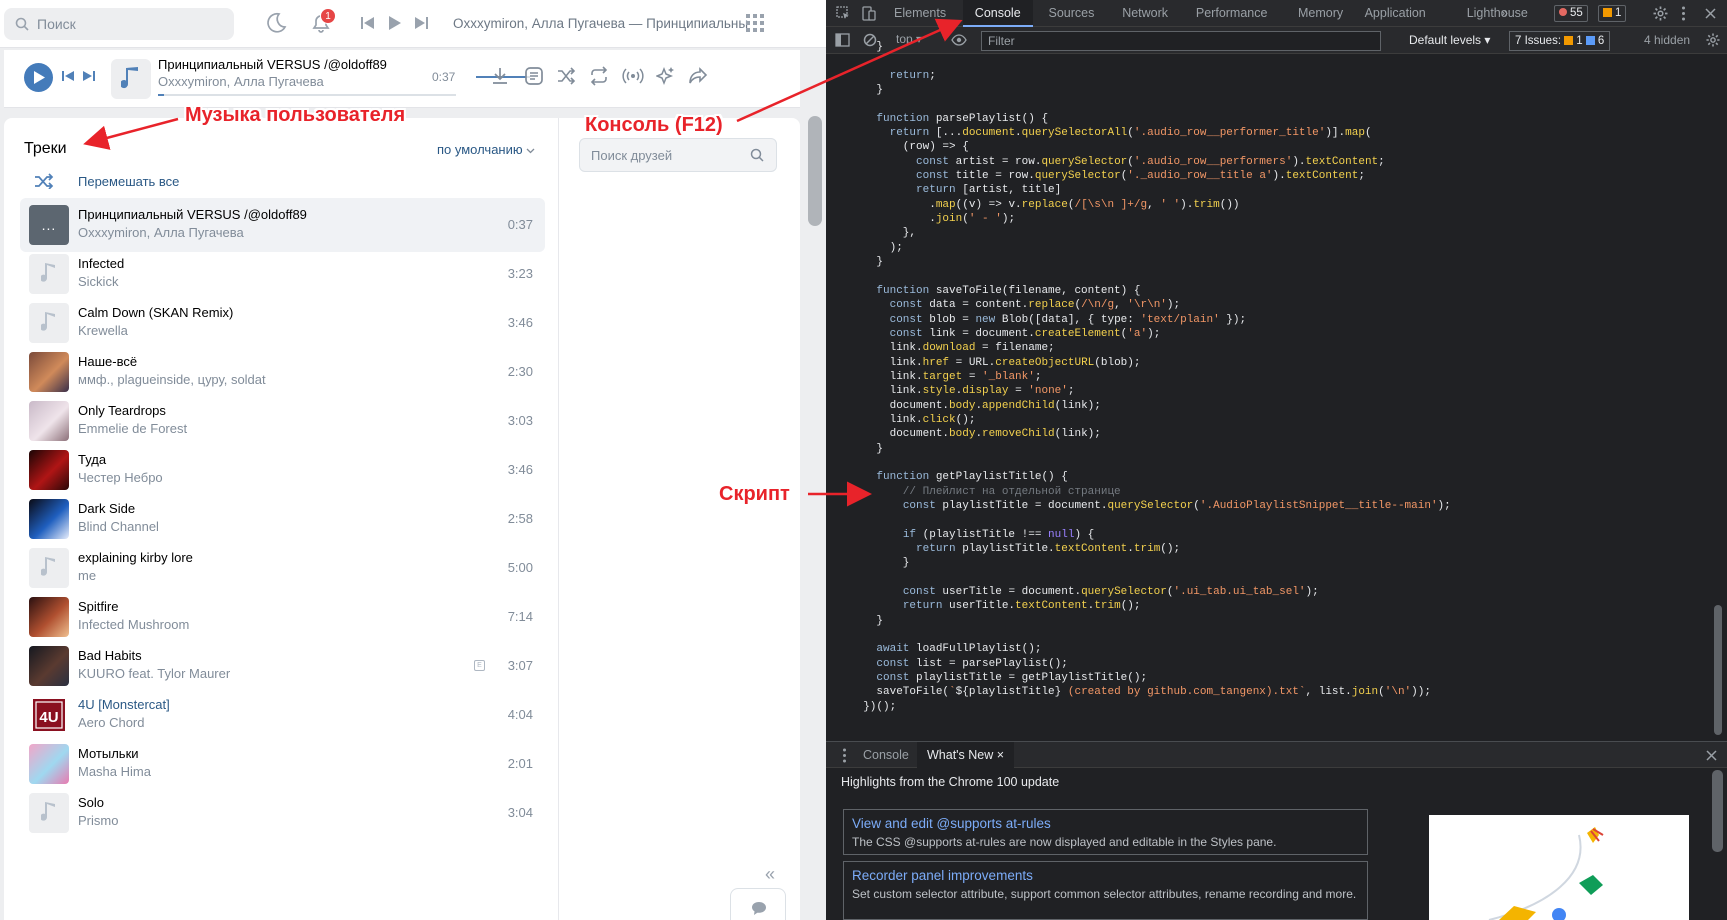 The height and width of the screenshot is (920, 1727). What do you see at coordinates (161, 232) in the screenshot?
I see `track-artist: Oxxxymiron, Алла Пугачева` at bounding box center [161, 232].